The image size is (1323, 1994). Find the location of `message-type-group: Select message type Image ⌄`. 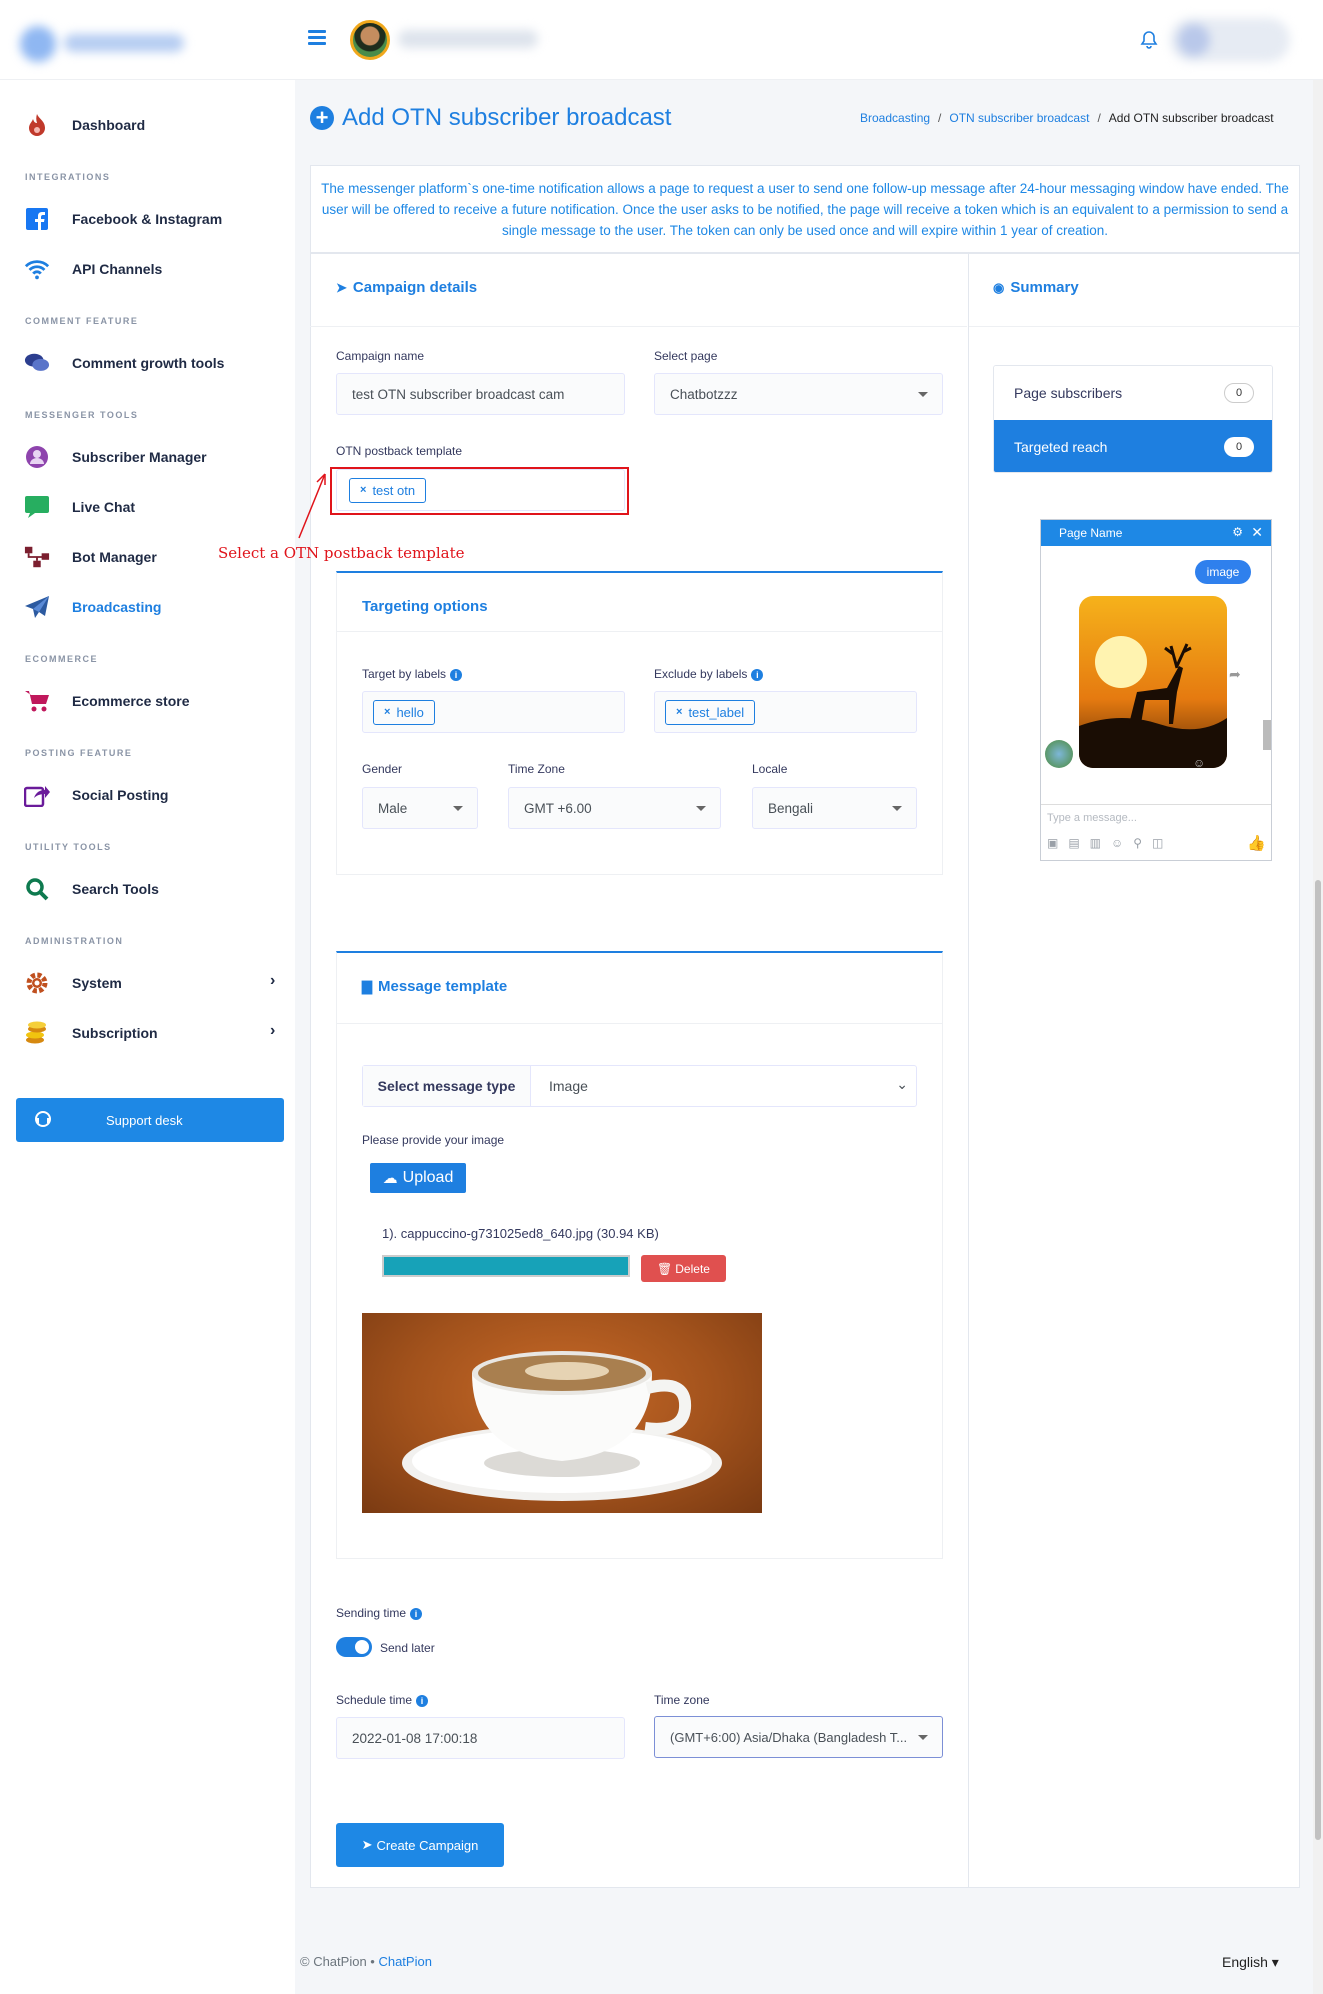

message-type-group: Select message type Image ⌄ is located at coordinates (639, 1086).